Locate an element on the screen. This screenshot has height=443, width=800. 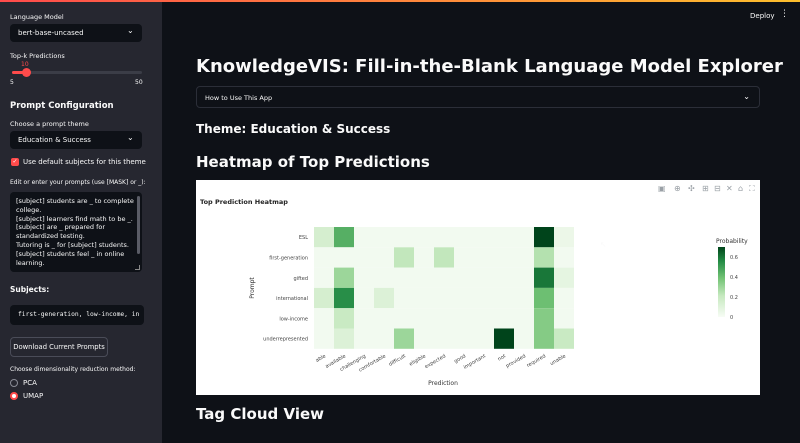
textarea-scrollbar is located at coordinates (138, 225).